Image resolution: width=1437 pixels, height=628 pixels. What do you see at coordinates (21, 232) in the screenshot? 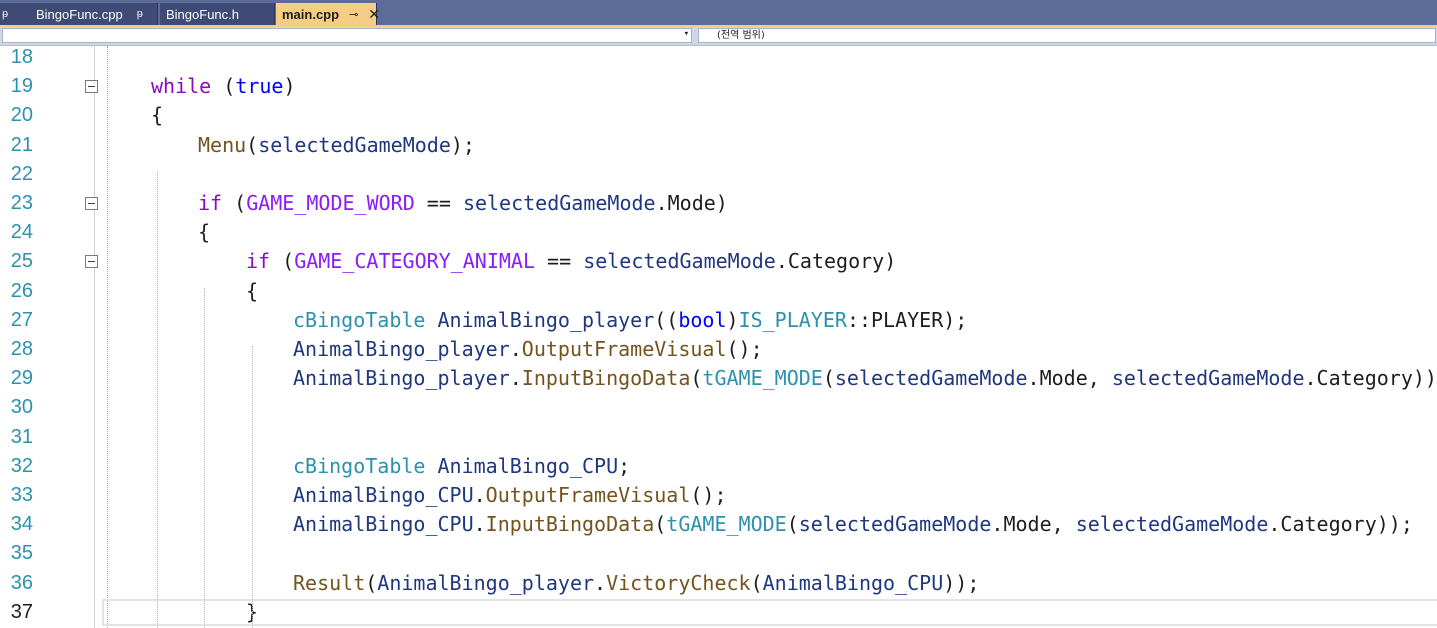
I see `line-number: 24` at bounding box center [21, 232].